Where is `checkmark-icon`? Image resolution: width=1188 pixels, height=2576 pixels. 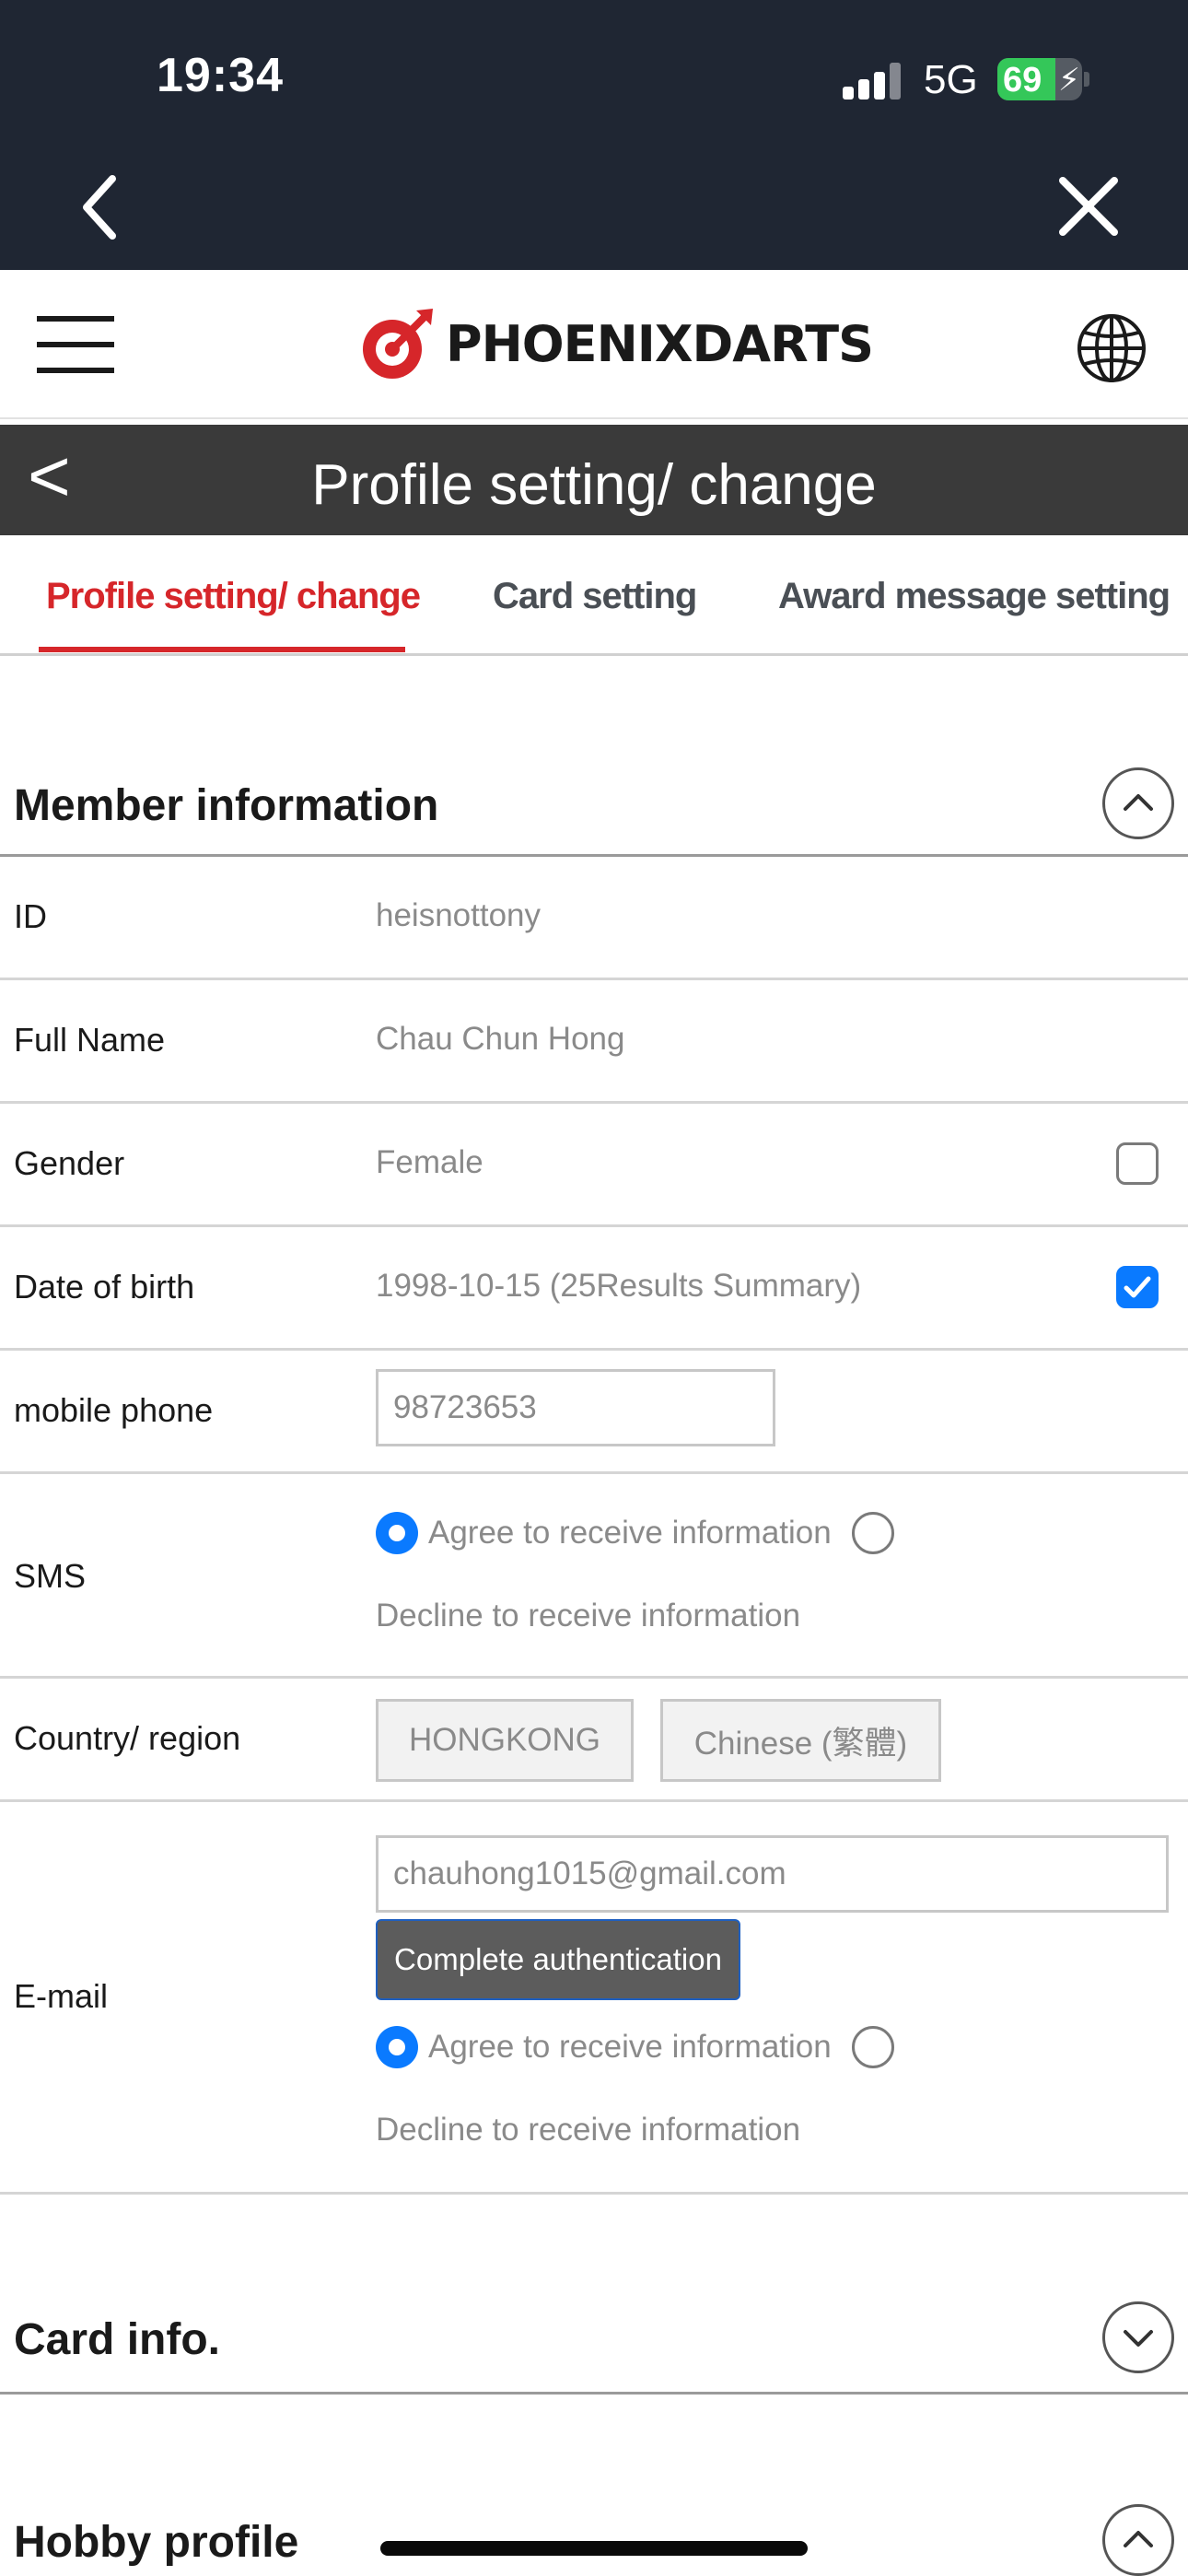 checkmark-icon is located at coordinates (1137, 1287).